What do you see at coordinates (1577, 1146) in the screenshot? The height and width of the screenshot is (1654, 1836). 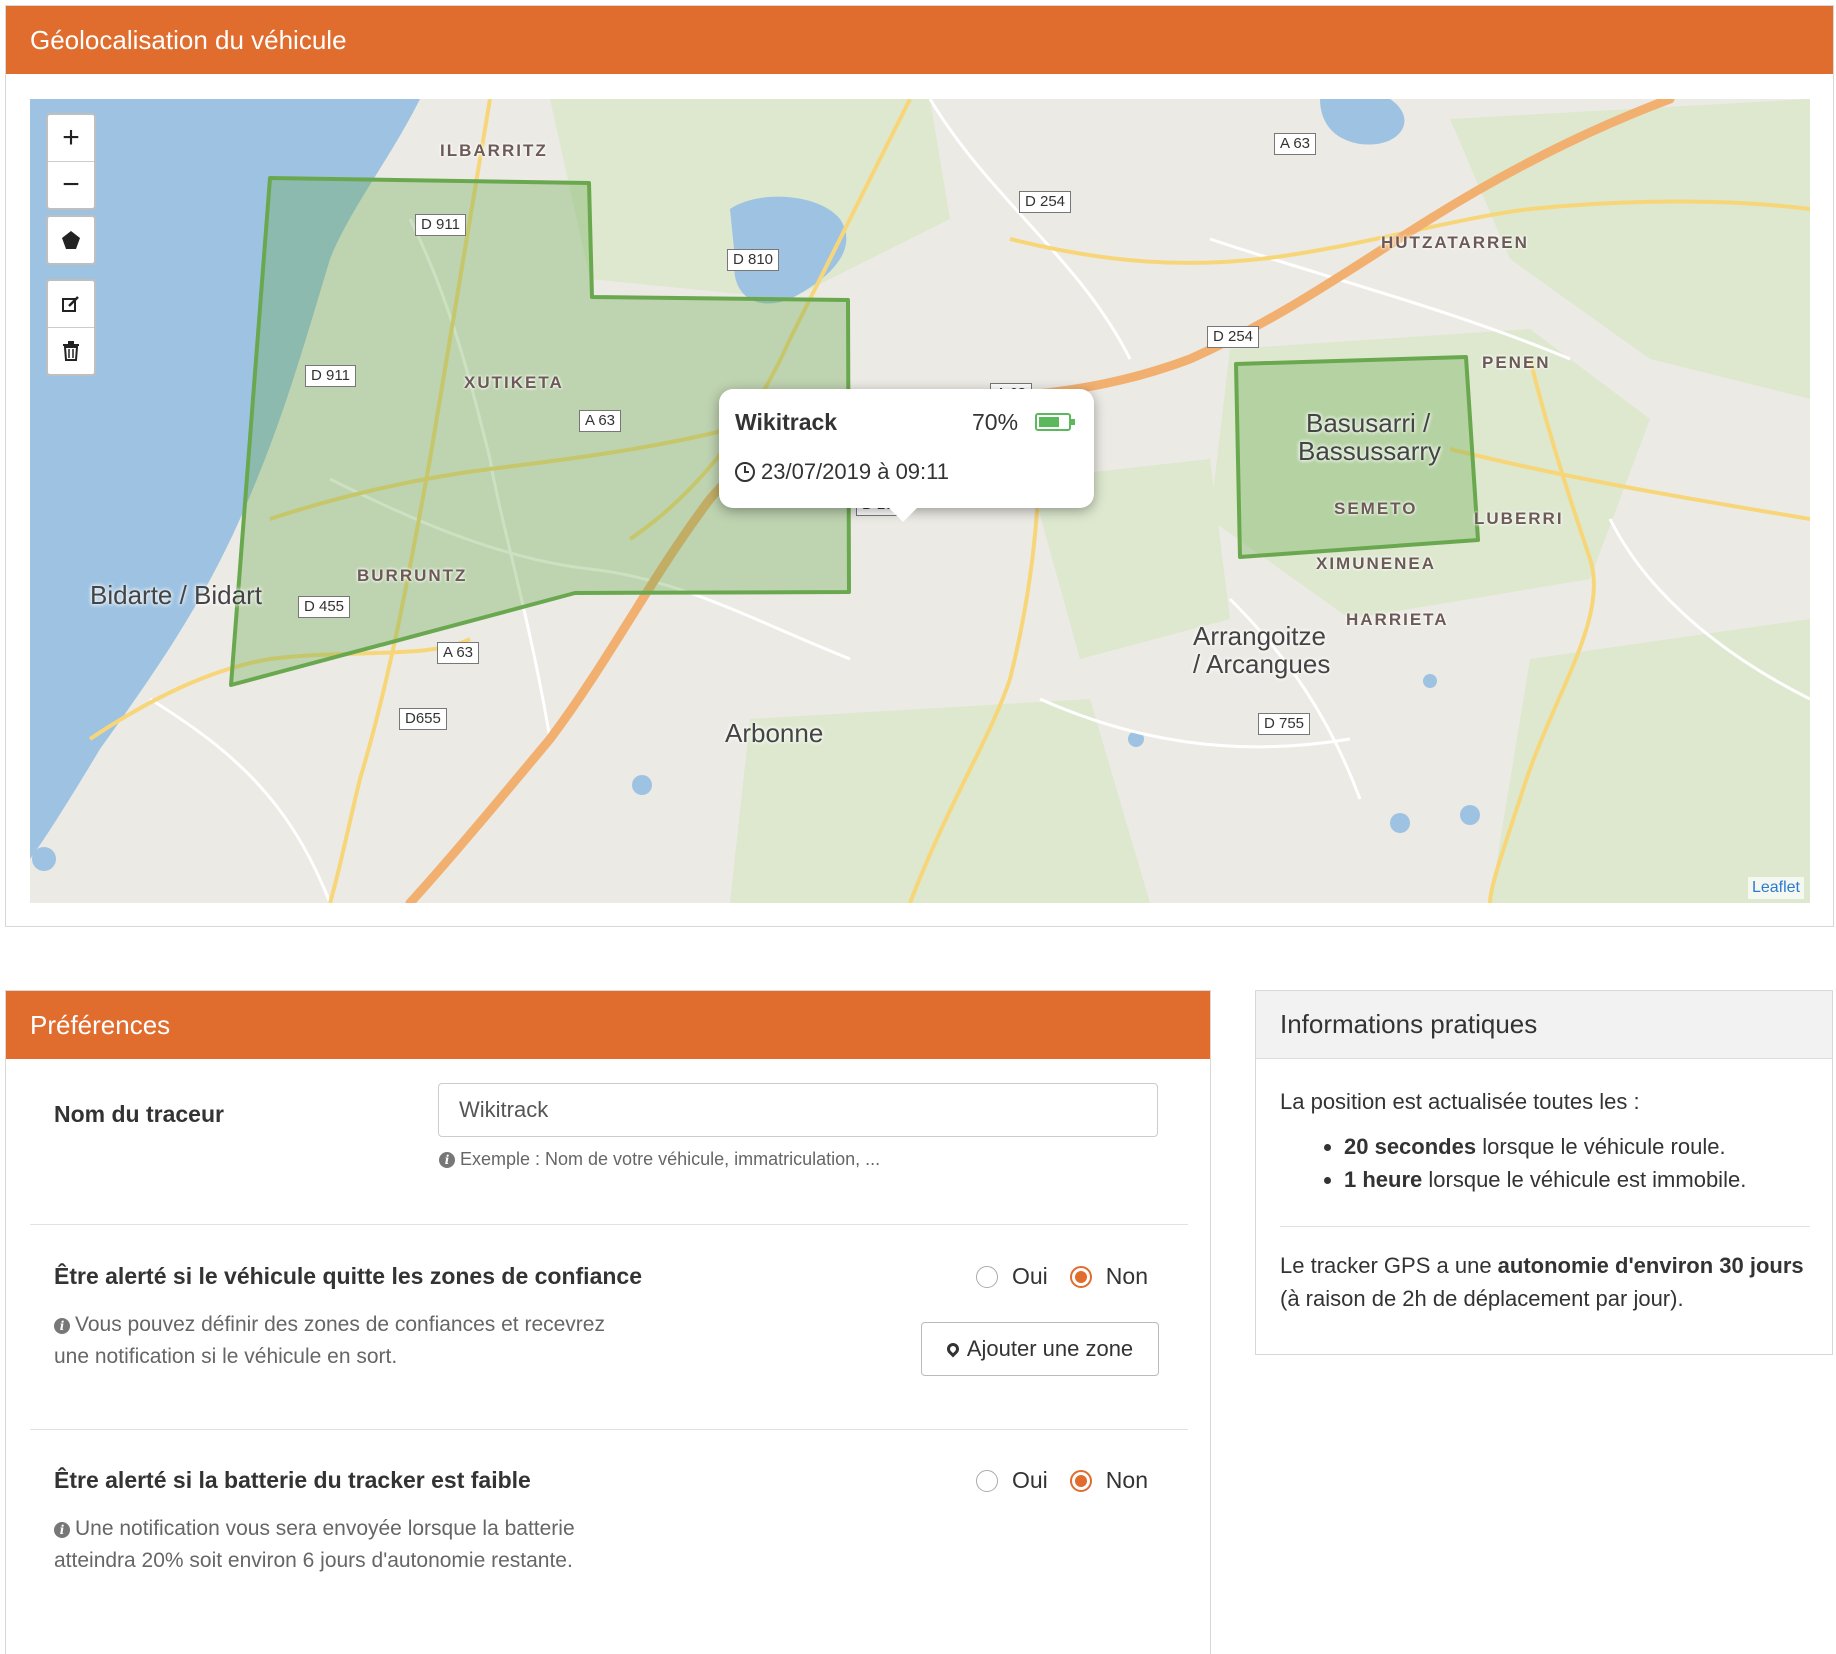 I see `list-item: 20 secondes lorsque le véhicule roule.` at bounding box center [1577, 1146].